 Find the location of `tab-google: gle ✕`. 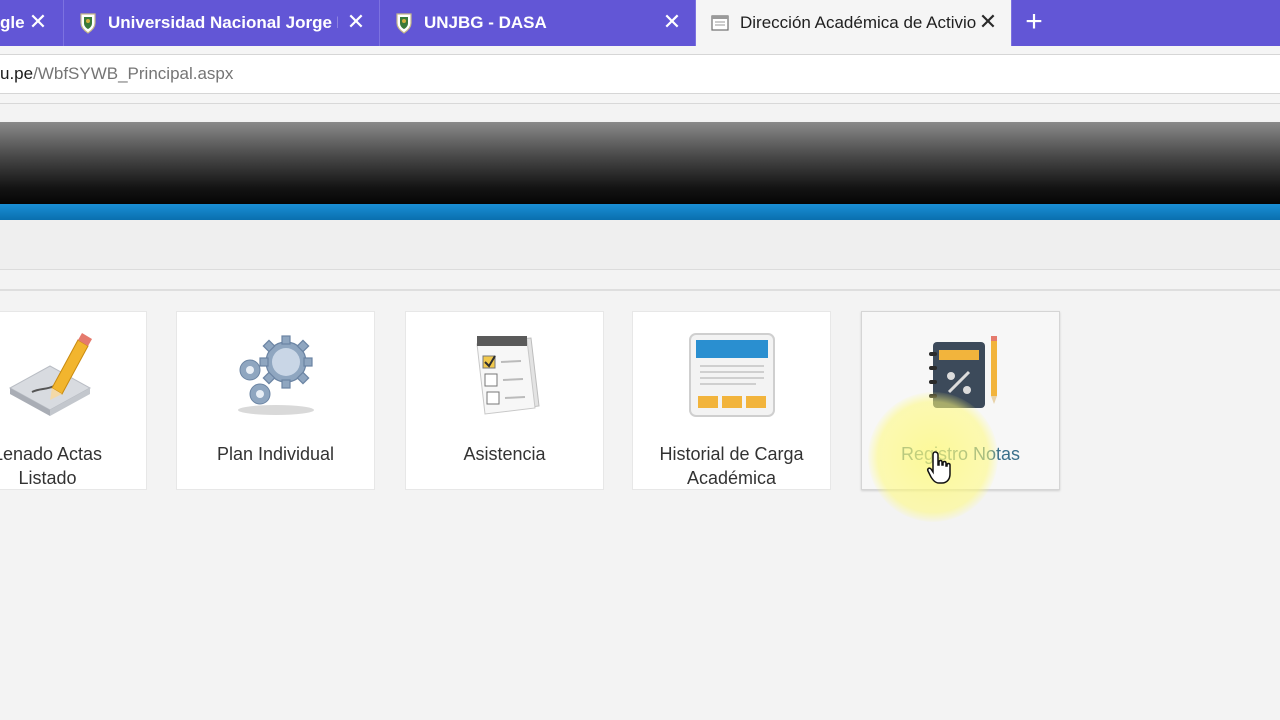

tab-google: gle ✕ is located at coordinates (32, 23).